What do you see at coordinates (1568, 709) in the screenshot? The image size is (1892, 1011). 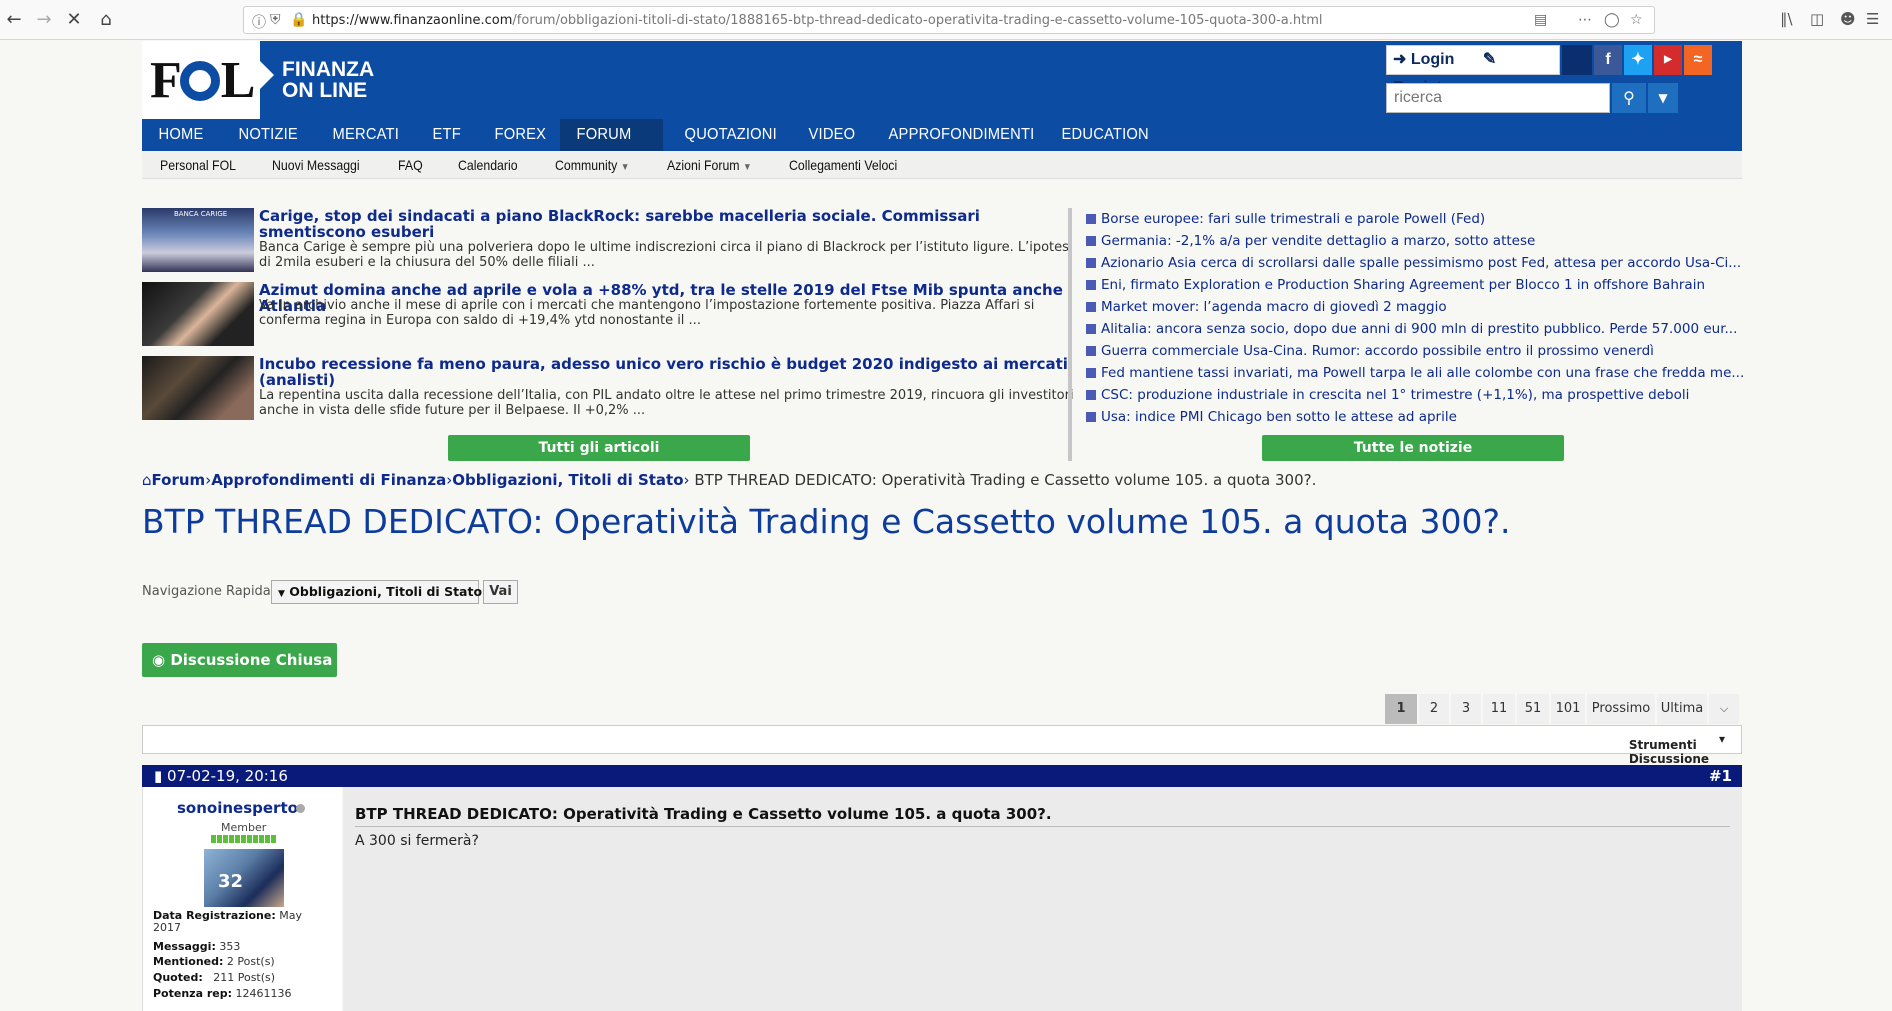 I see `page-101: 101` at bounding box center [1568, 709].